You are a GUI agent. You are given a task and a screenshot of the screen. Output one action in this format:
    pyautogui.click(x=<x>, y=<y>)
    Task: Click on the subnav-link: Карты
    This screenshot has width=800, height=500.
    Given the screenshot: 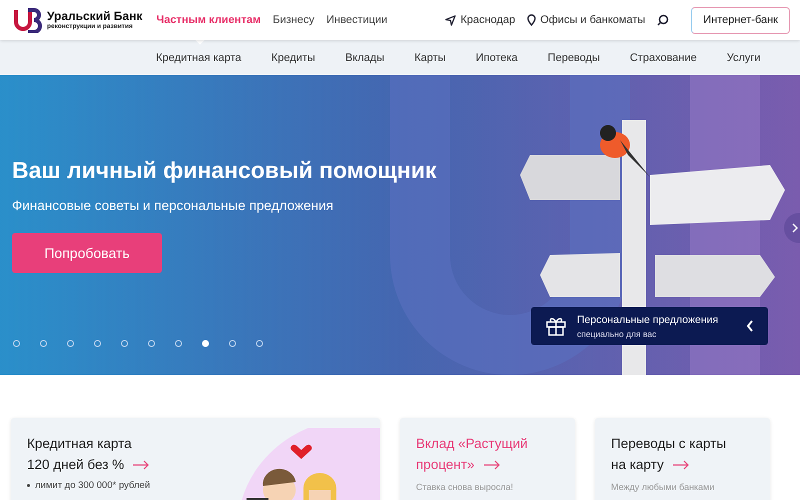 What is the action you would take?
    pyautogui.click(x=430, y=58)
    